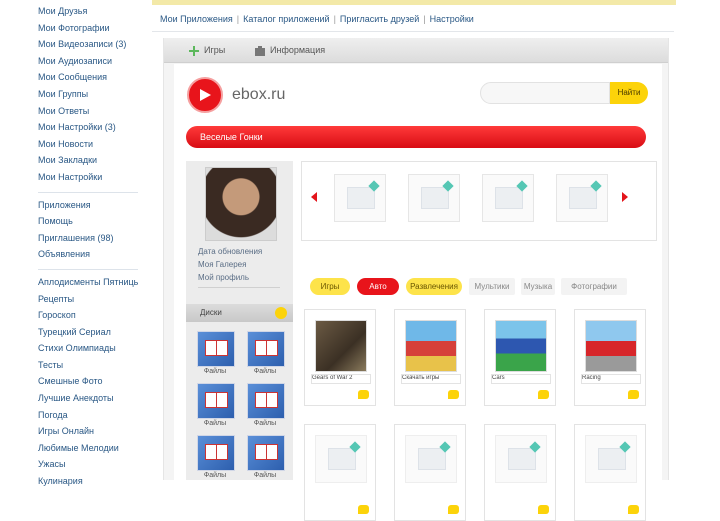 This screenshot has width=720, height=521. What do you see at coordinates (88, 127) in the screenshot?
I see `sidebar-item: Мои Настройки (3)` at bounding box center [88, 127].